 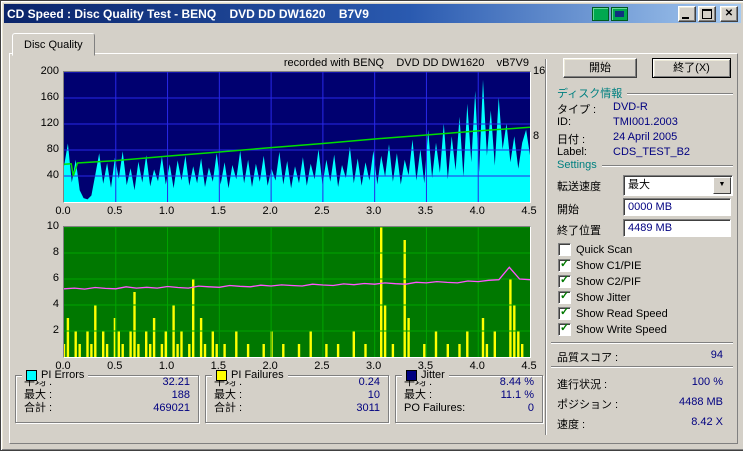 I want to click on y-axis-tick: 10, so click(x=52, y=226).